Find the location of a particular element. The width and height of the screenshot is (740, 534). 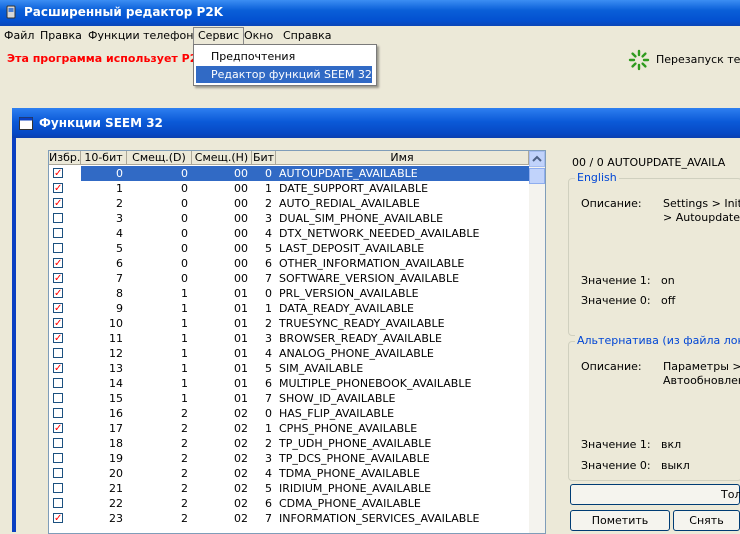

menu-help: Справка is located at coordinates (307, 35).